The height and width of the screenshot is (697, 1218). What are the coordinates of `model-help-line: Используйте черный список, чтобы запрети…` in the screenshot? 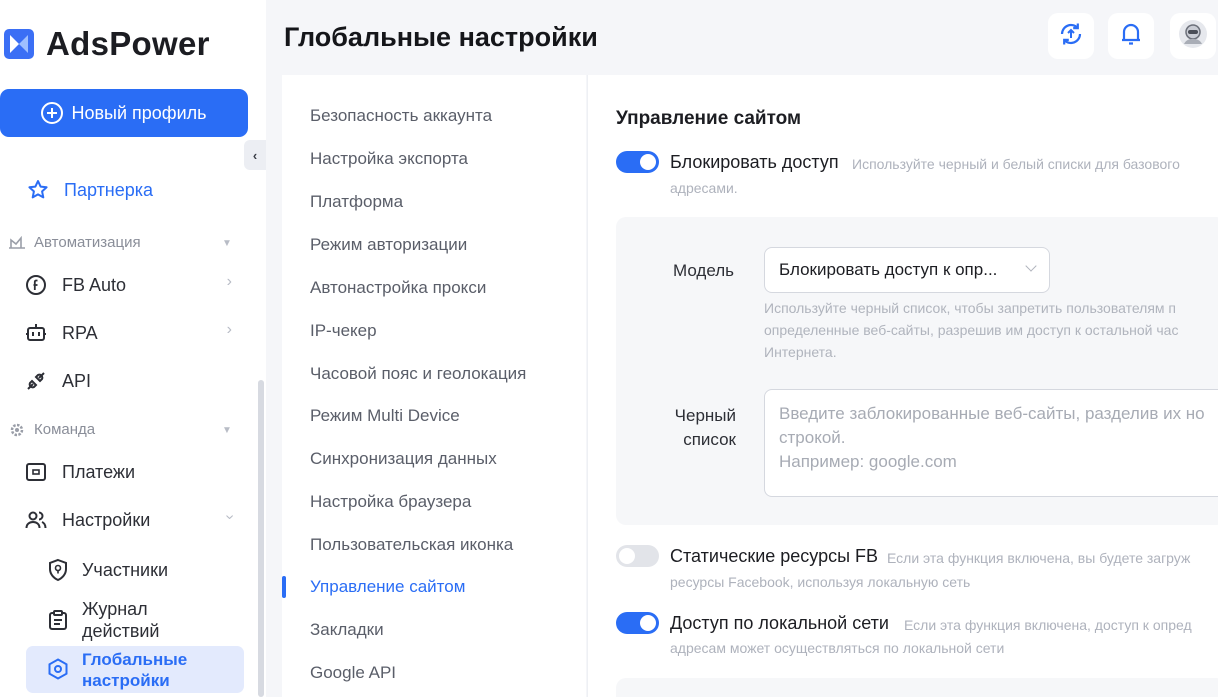 It's located at (970, 308).